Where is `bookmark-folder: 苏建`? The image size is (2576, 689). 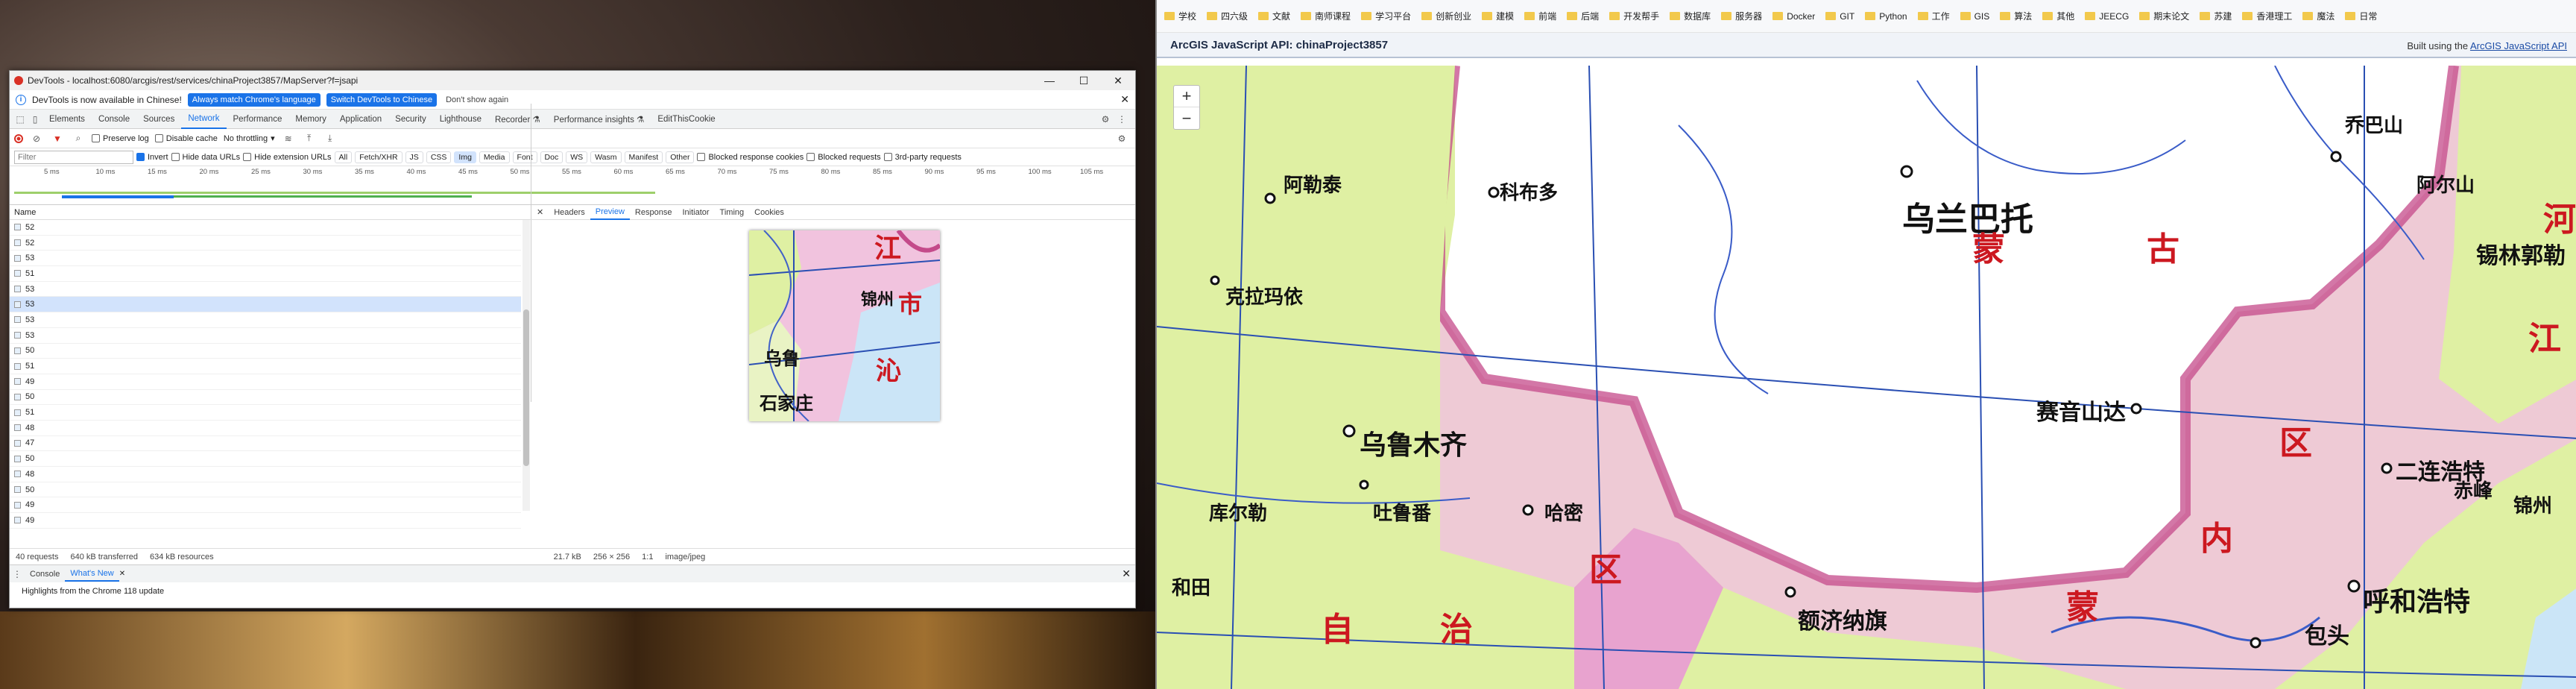
bookmark-folder: 苏建 is located at coordinates (2216, 16).